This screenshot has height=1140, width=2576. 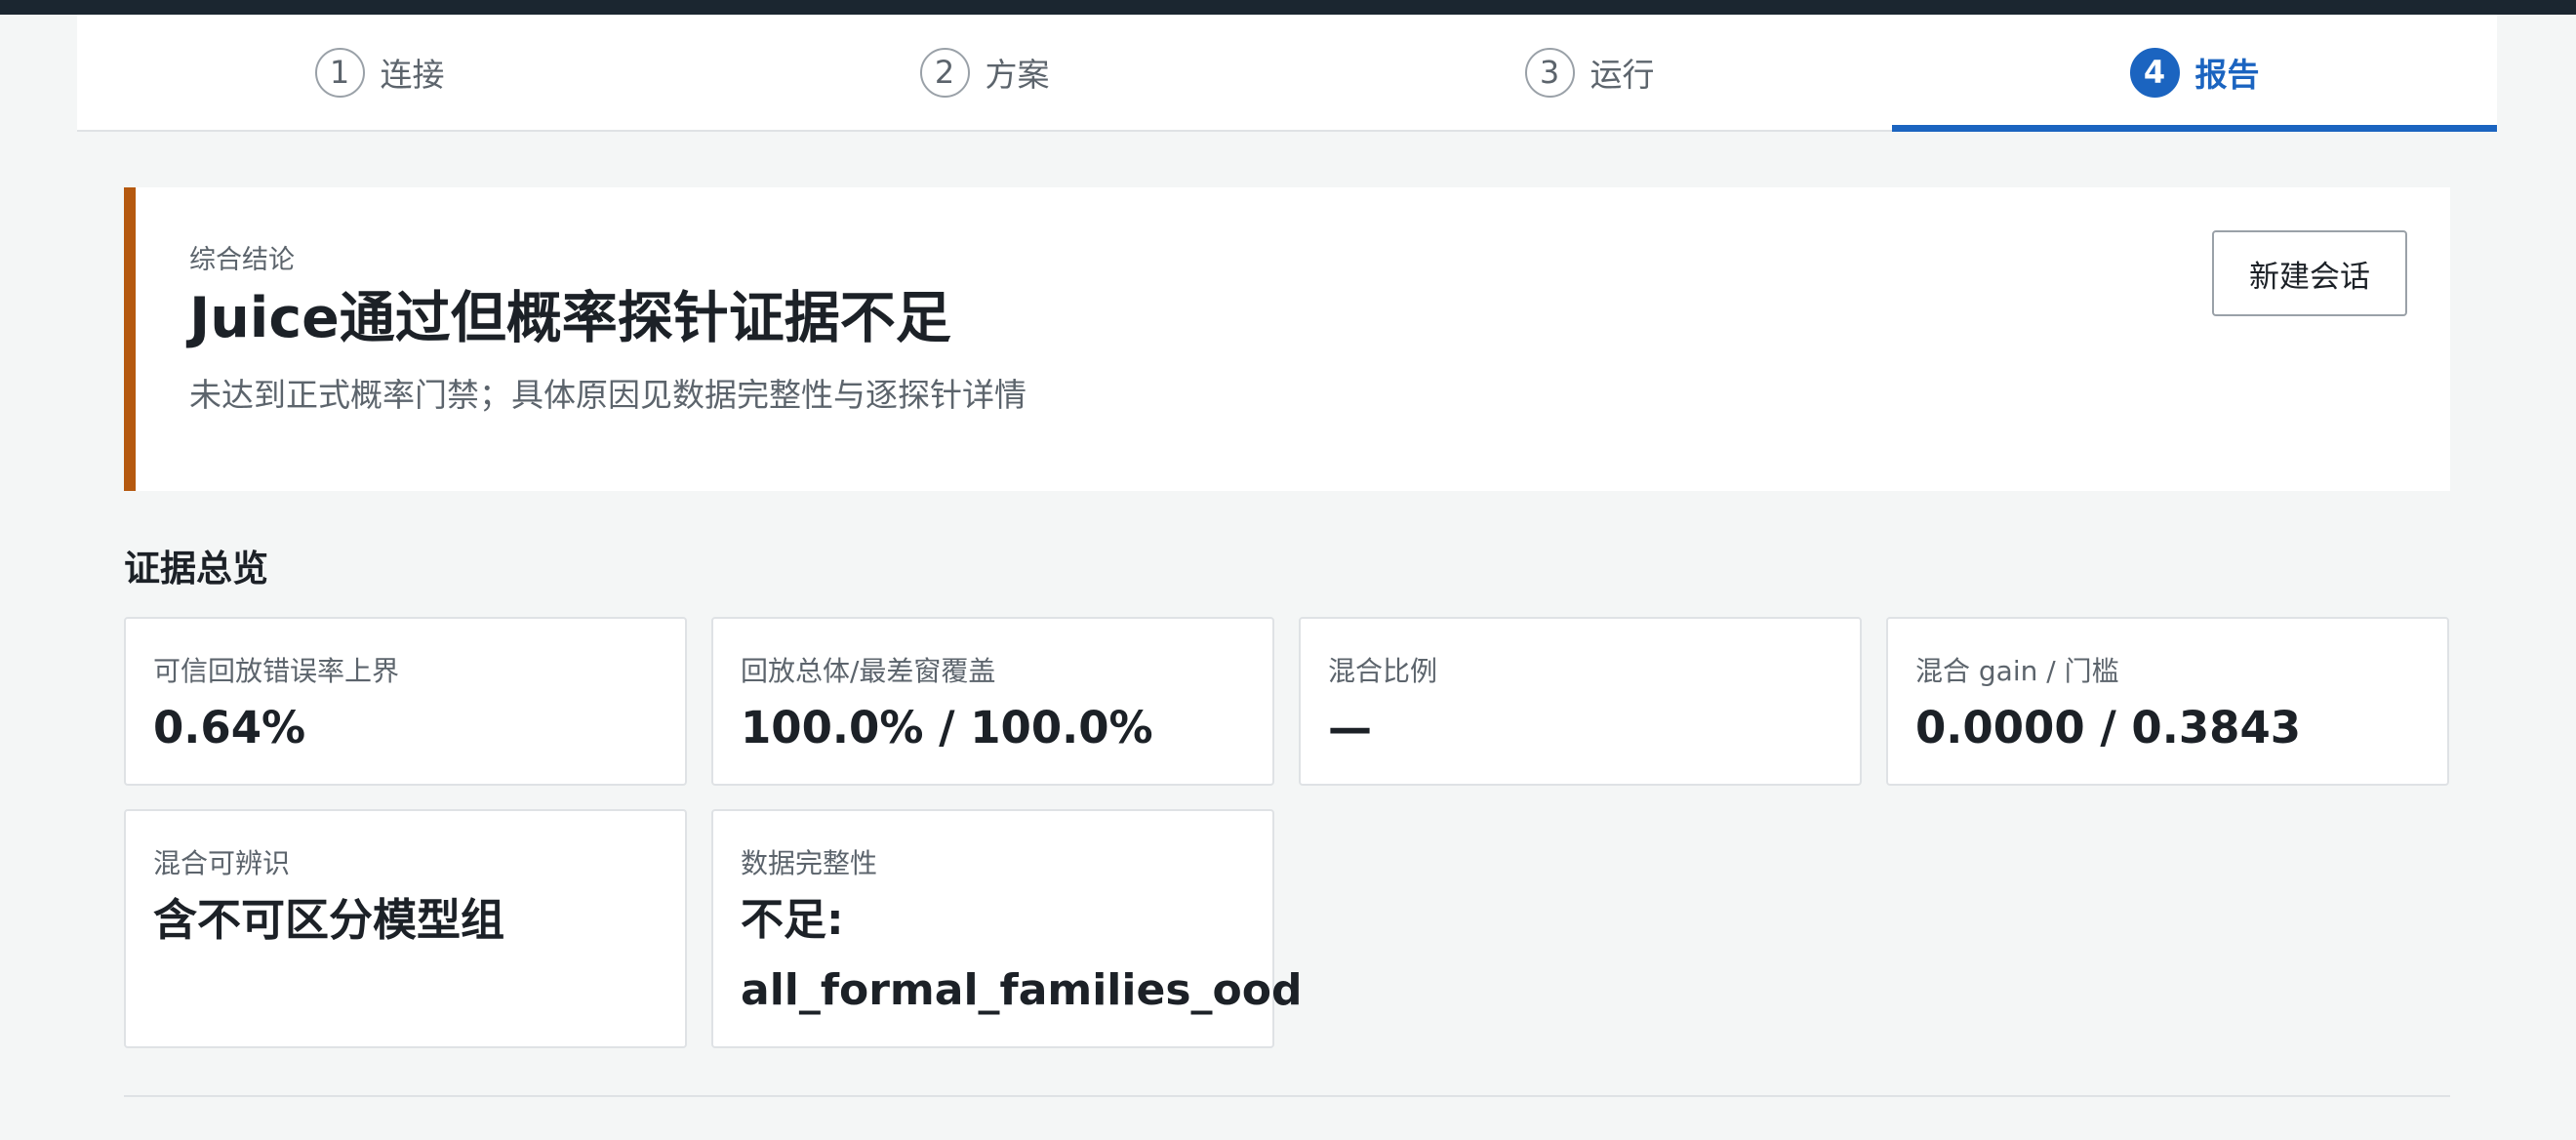 I want to click on top-bar, so click(x=1288, y=8).